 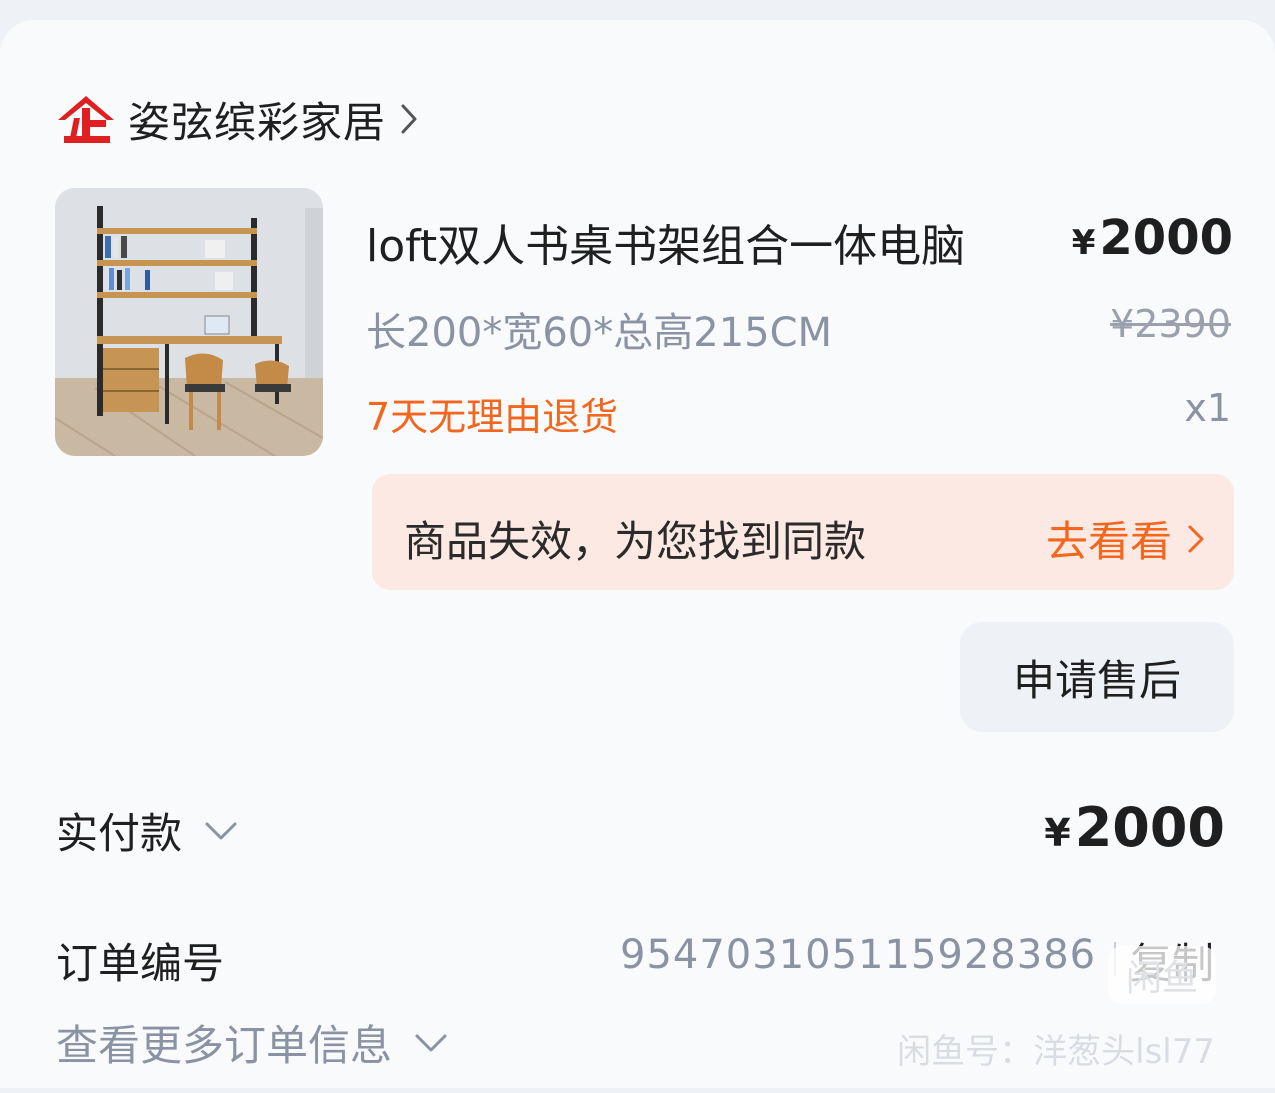 I want to click on invalid-notice-text: 商品失效，为您找到同款, so click(x=635, y=541).